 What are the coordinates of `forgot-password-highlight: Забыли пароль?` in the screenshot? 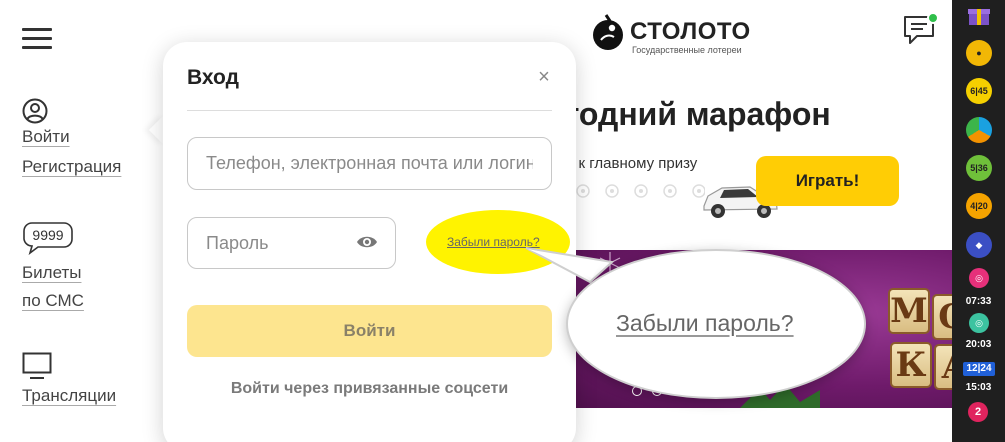 It's located at (498, 242).